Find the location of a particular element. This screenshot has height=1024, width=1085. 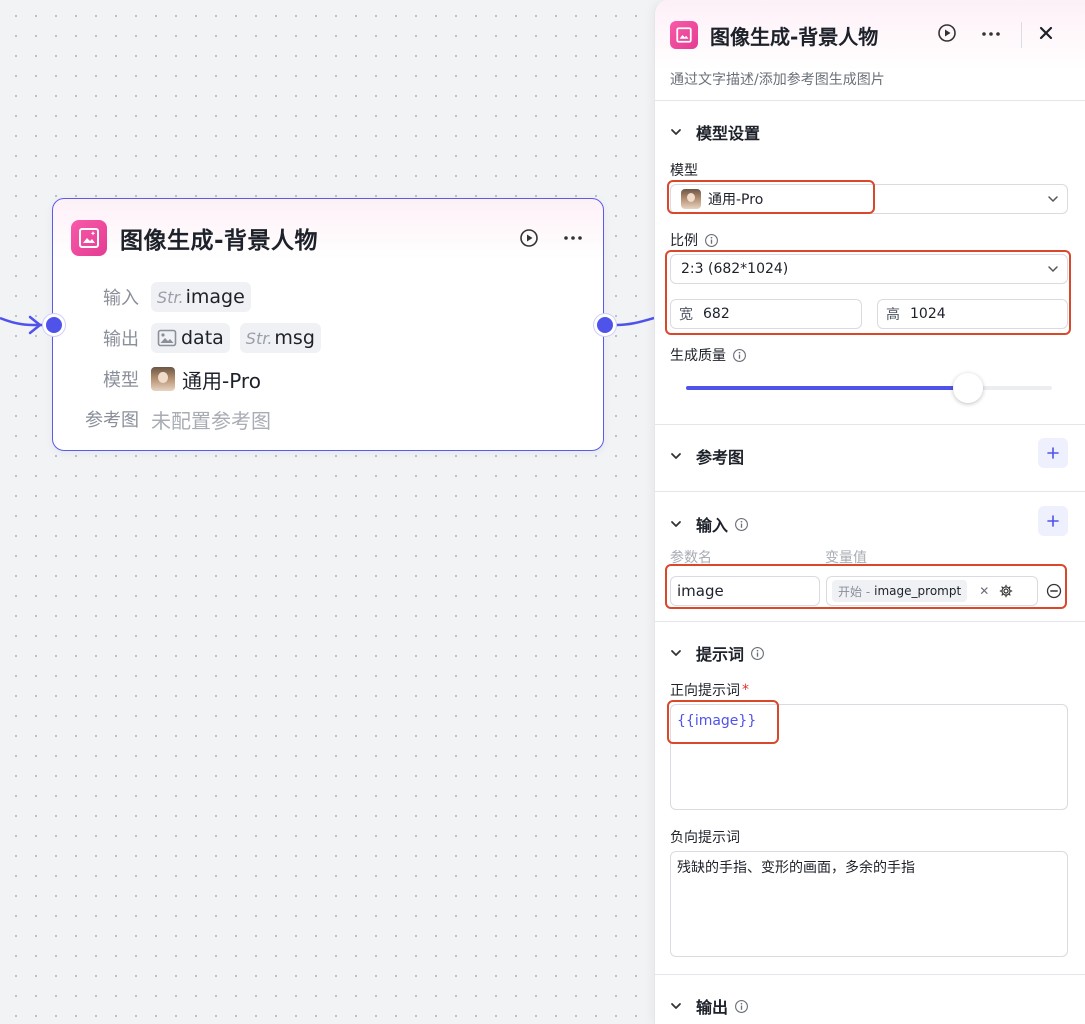

node-model-label: 模型 is located at coordinates (121, 380).